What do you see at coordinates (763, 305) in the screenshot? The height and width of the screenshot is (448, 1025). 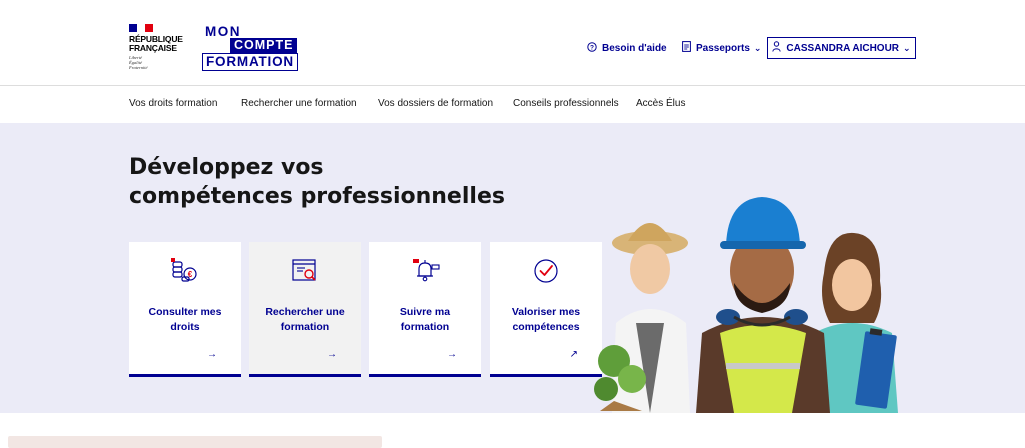 I see `construction-worker-figure` at bounding box center [763, 305].